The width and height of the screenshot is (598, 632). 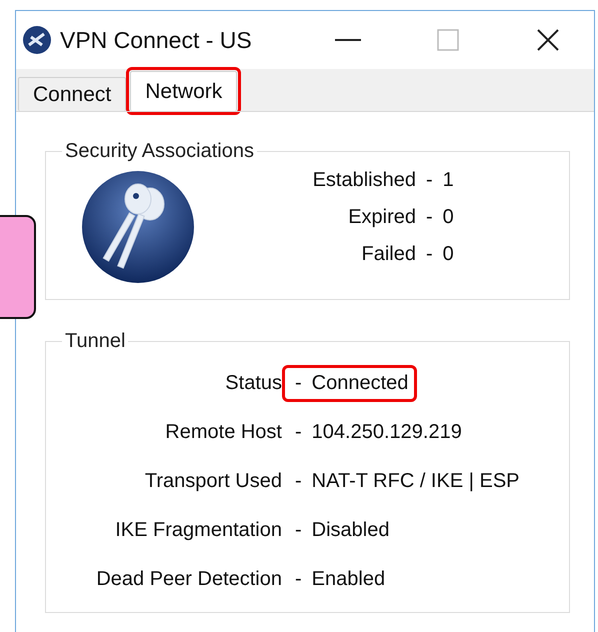 What do you see at coordinates (548, 40) in the screenshot?
I see `close-icon` at bounding box center [548, 40].